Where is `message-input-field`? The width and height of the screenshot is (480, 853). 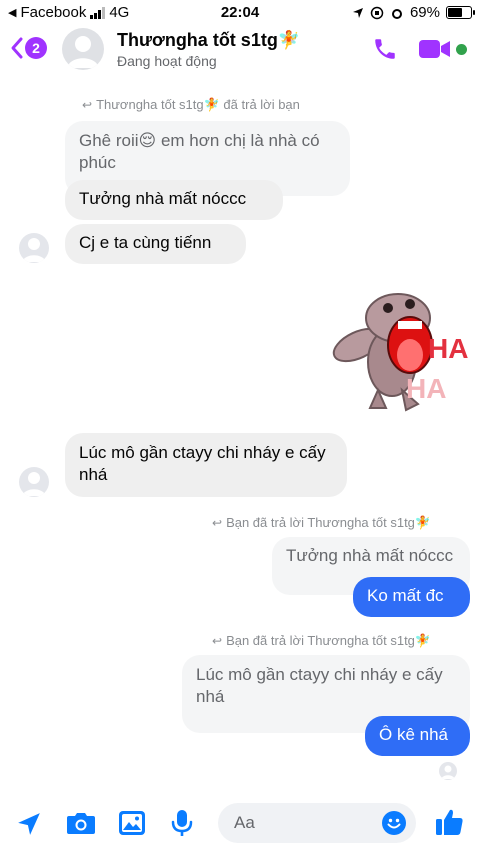
message-input-field is located at coordinates (317, 823).